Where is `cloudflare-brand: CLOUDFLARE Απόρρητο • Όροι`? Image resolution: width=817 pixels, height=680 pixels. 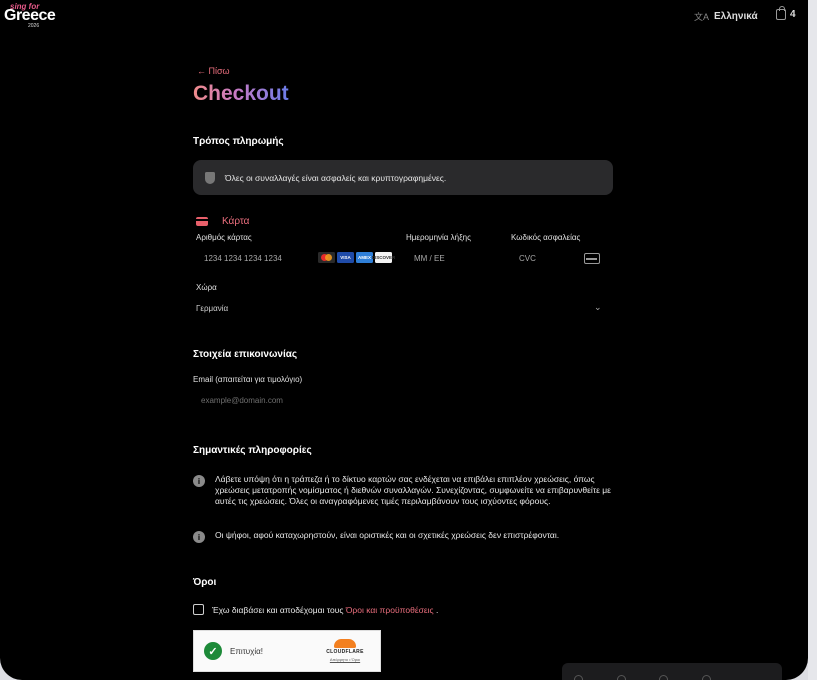
cloudflare-brand: CLOUDFLARE Απόρρητο • Όροι is located at coordinates (345, 650).